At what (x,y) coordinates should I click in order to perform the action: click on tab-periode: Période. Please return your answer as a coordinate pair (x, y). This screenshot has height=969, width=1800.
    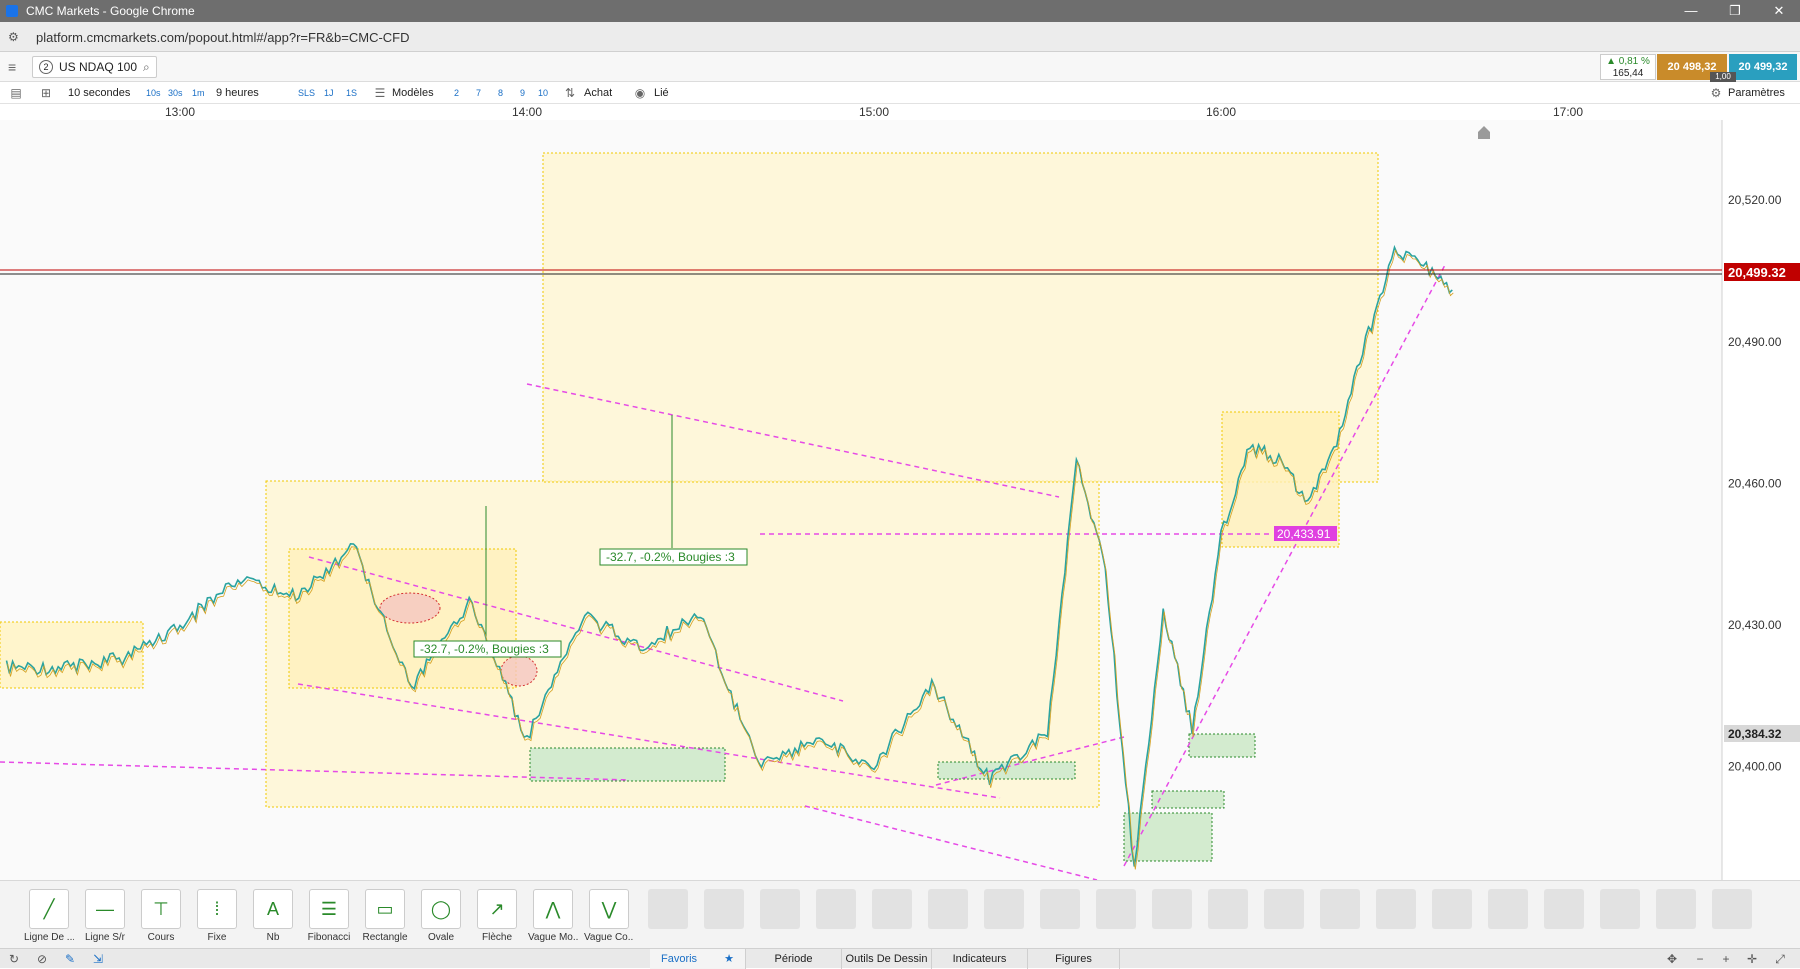
    Looking at the image, I should click on (794, 959).